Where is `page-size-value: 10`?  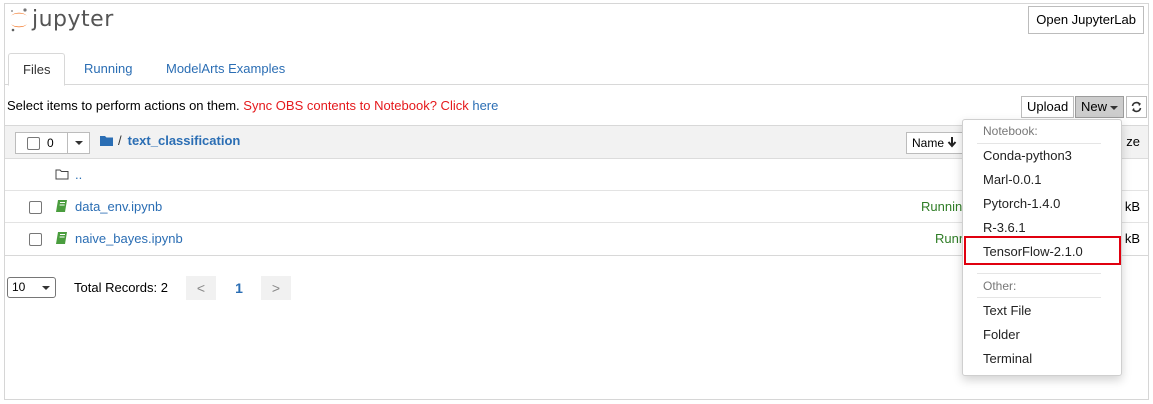
page-size-value: 10 is located at coordinates (19, 287).